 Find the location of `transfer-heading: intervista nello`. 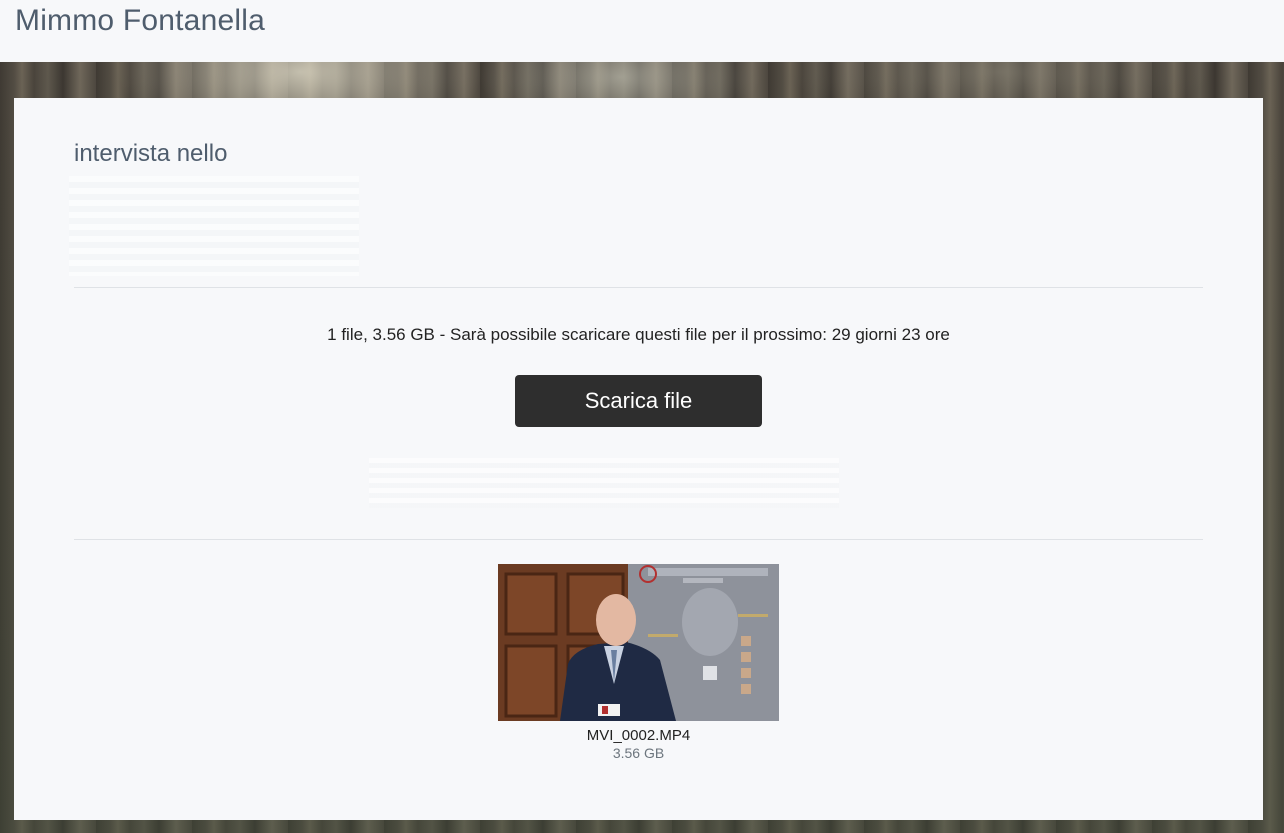

transfer-heading: intervista nello is located at coordinates (151, 153).